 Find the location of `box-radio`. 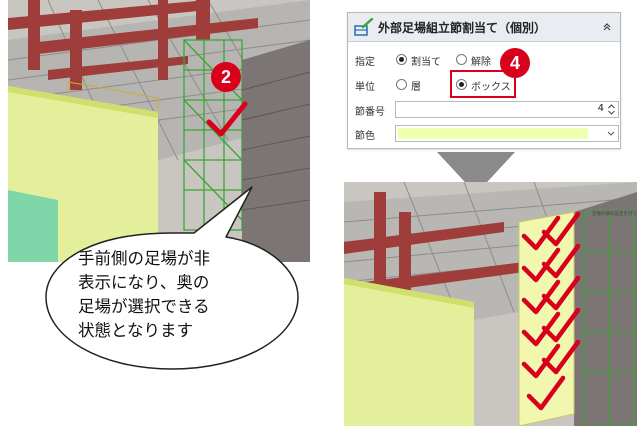

box-radio is located at coordinates (461, 84).